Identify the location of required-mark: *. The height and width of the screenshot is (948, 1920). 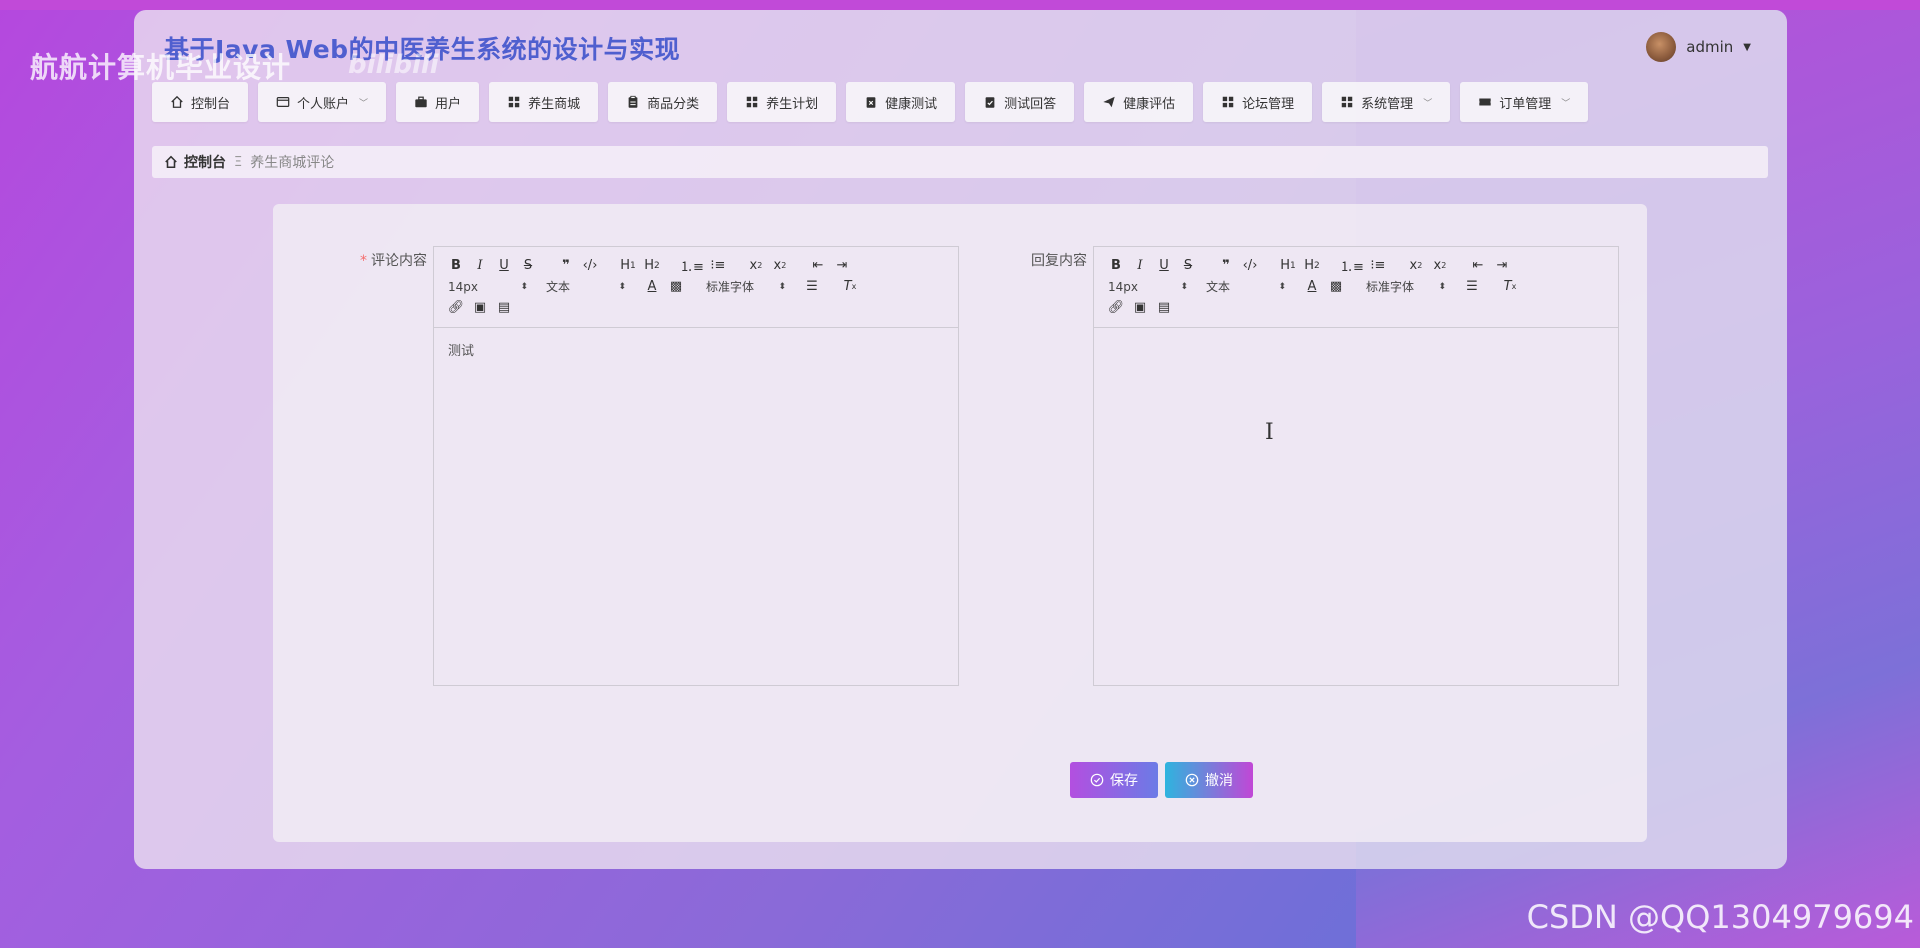
(363, 261).